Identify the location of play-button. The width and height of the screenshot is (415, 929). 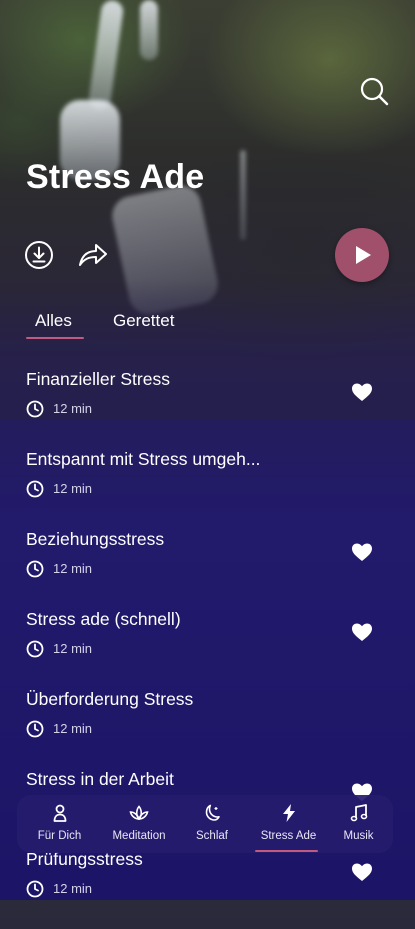
(362, 255).